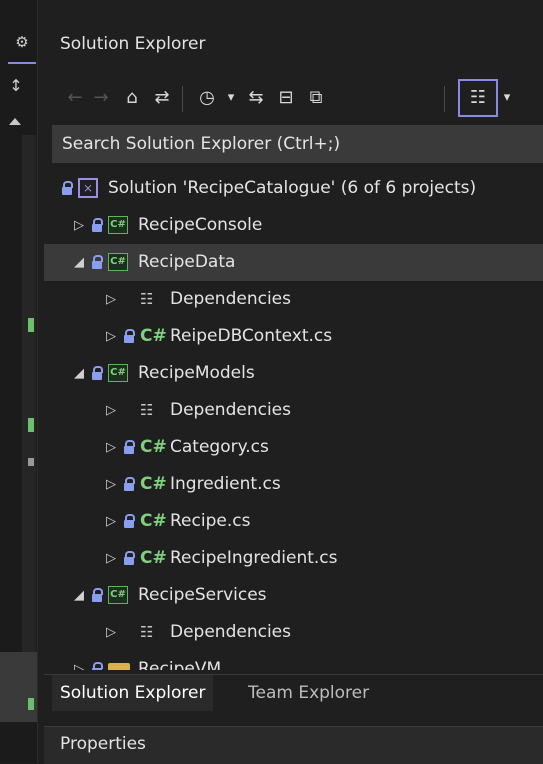 The image size is (543, 764). I want to click on gutter-bottom-strip, so click(19, 687).